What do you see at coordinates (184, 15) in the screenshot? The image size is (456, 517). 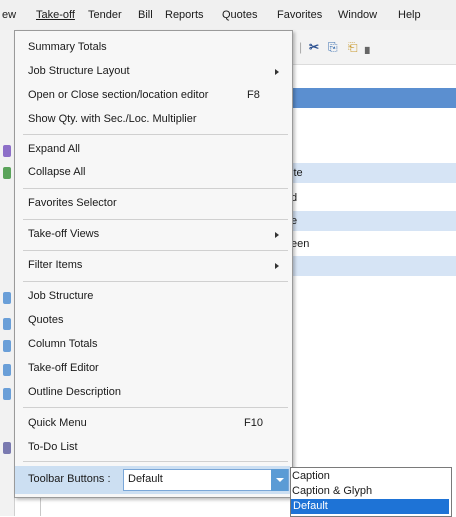 I see `menu-reports: Reports` at bounding box center [184, 15].